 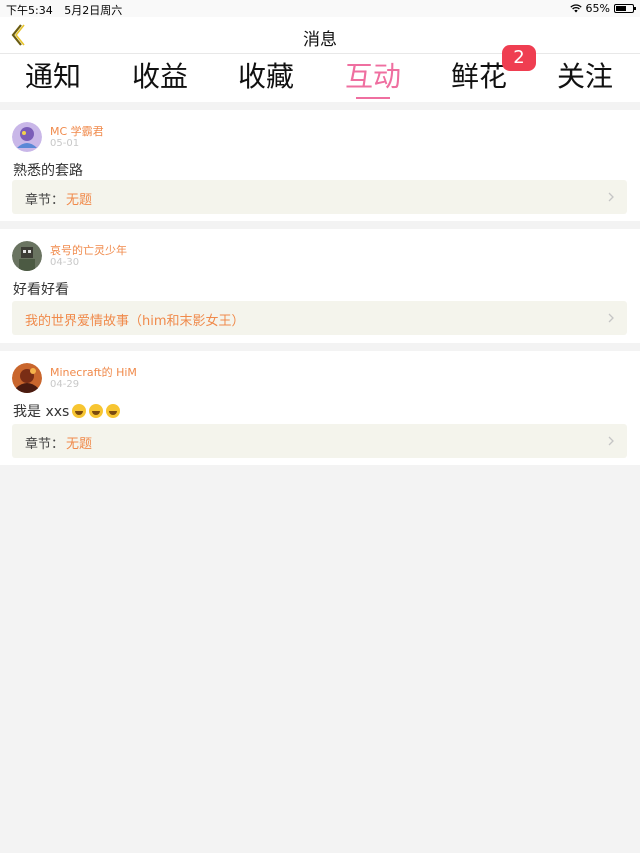 What do you see at coordinates (585, 77) in the screenshot?
I see `tab-following: 关注` at bounding box center [585, 77].